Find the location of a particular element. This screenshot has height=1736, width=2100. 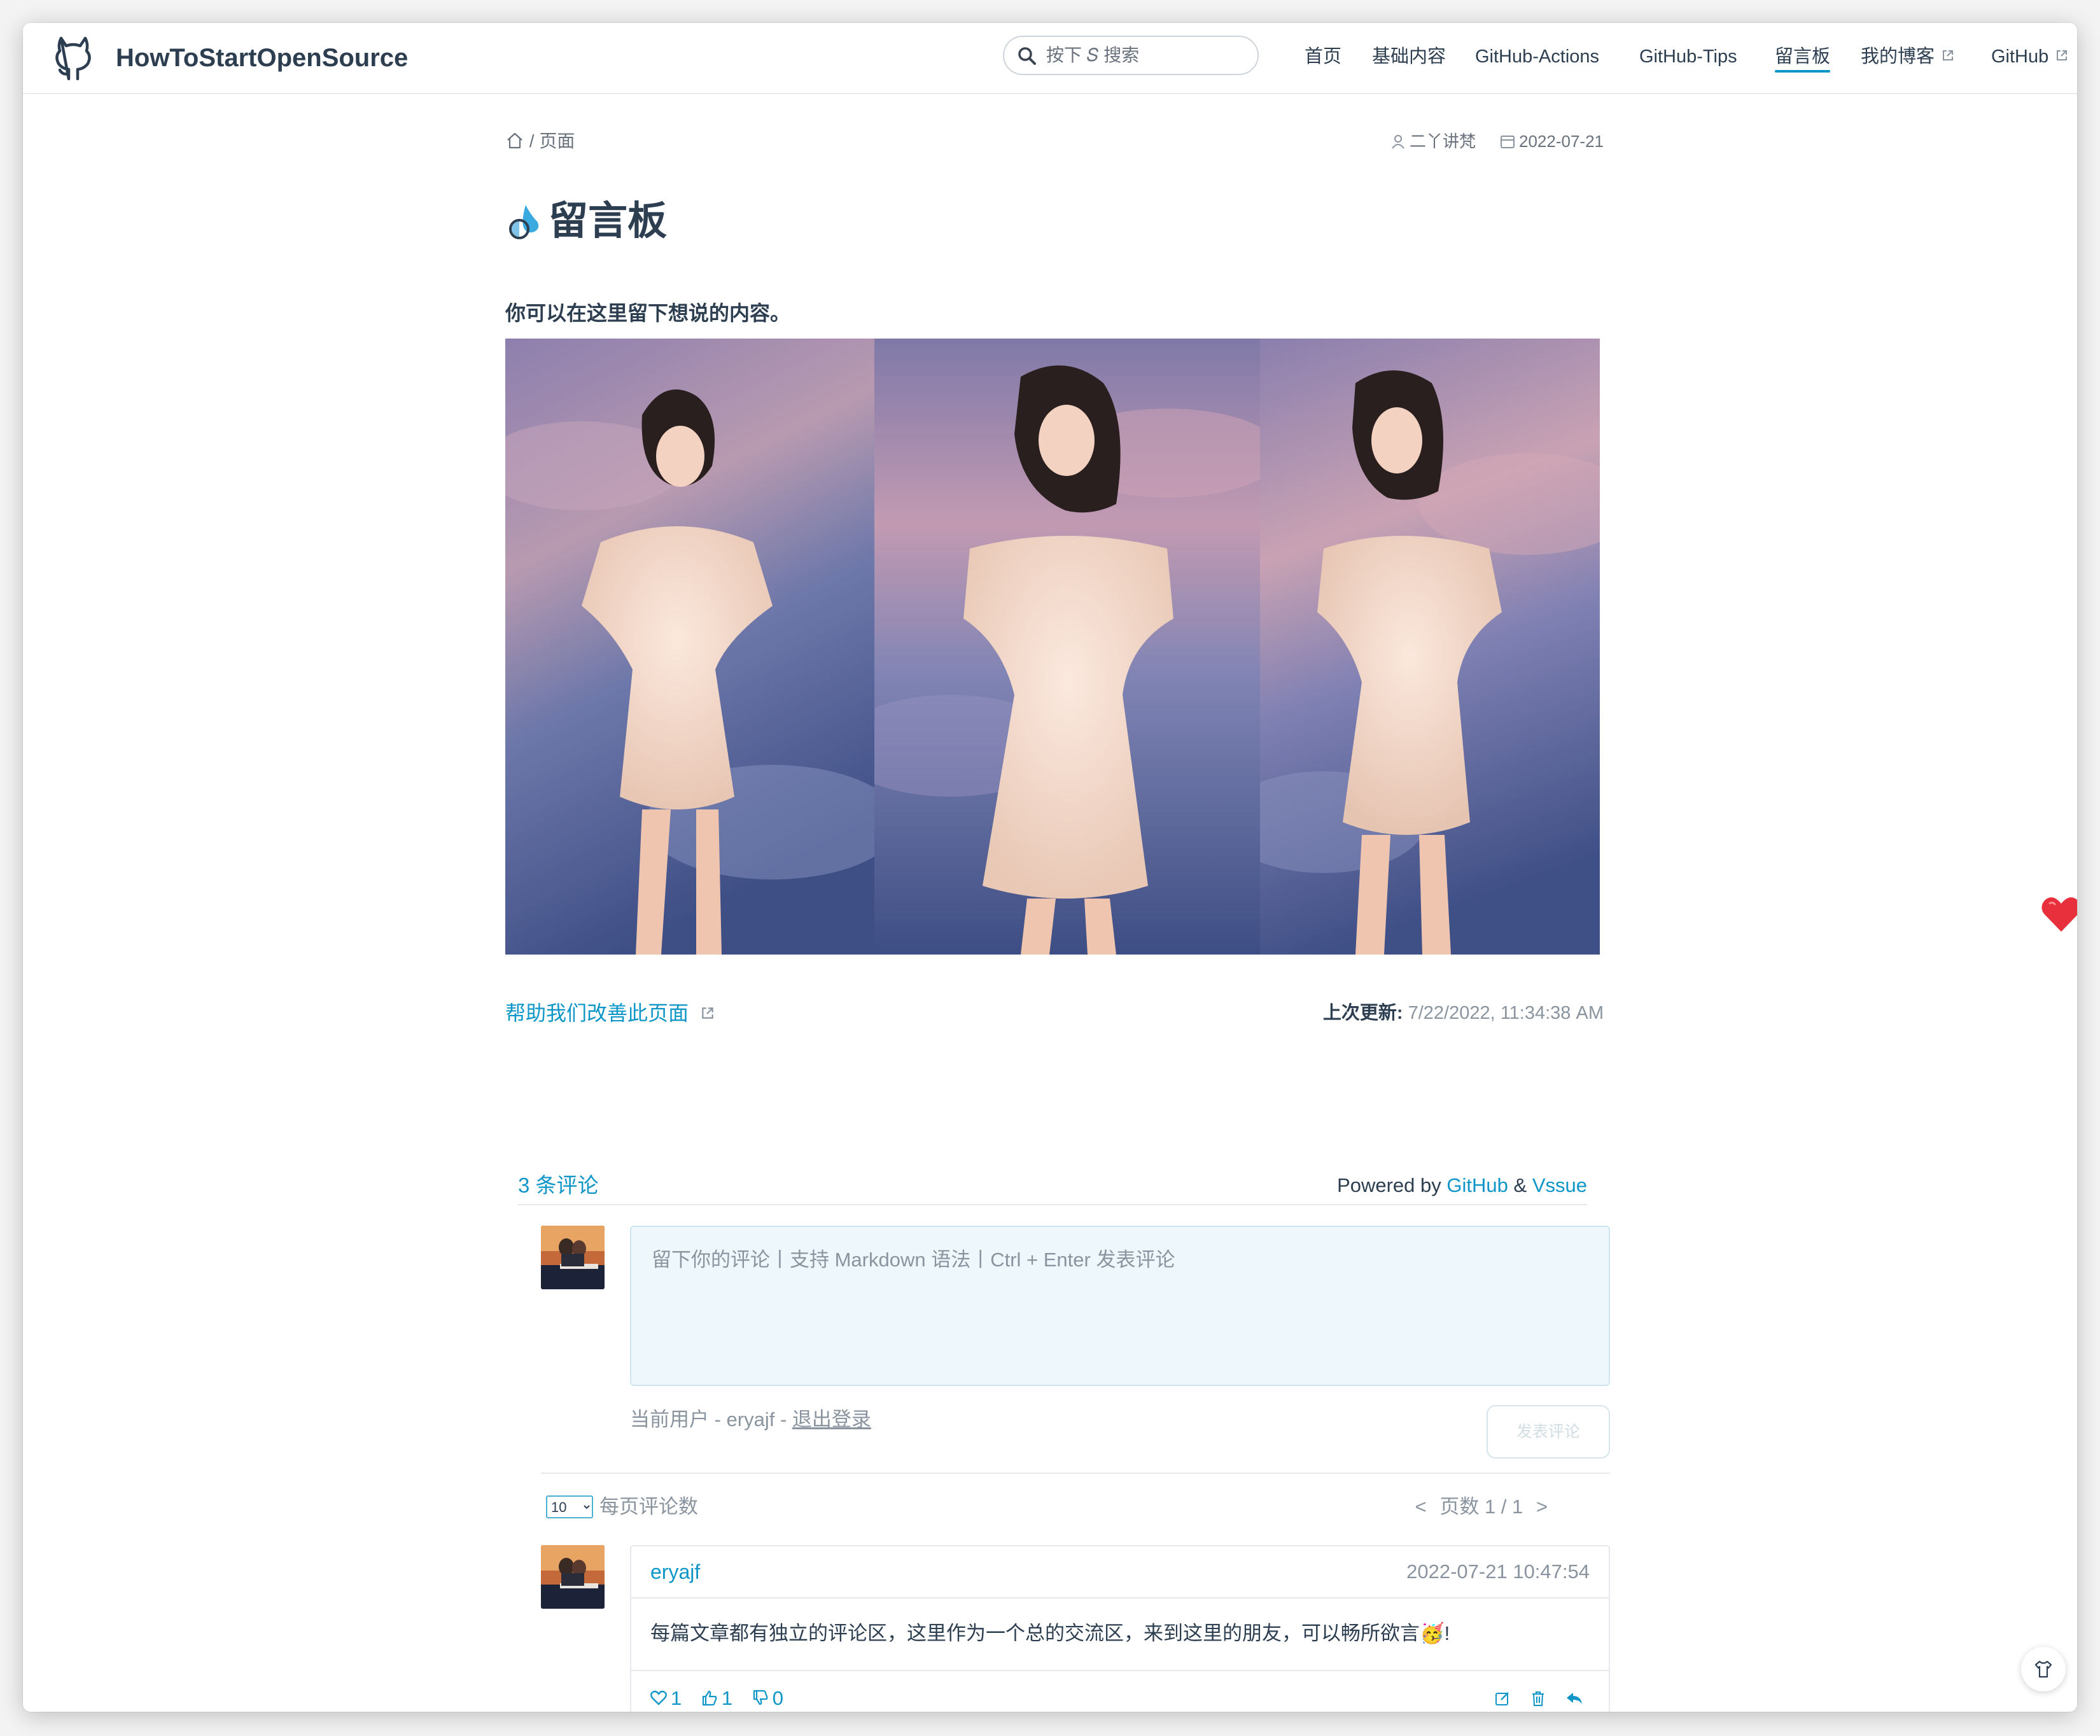

current-user-line: 当前用户 - eryajf - 退出登录 is located at coordinates (750, 1420).